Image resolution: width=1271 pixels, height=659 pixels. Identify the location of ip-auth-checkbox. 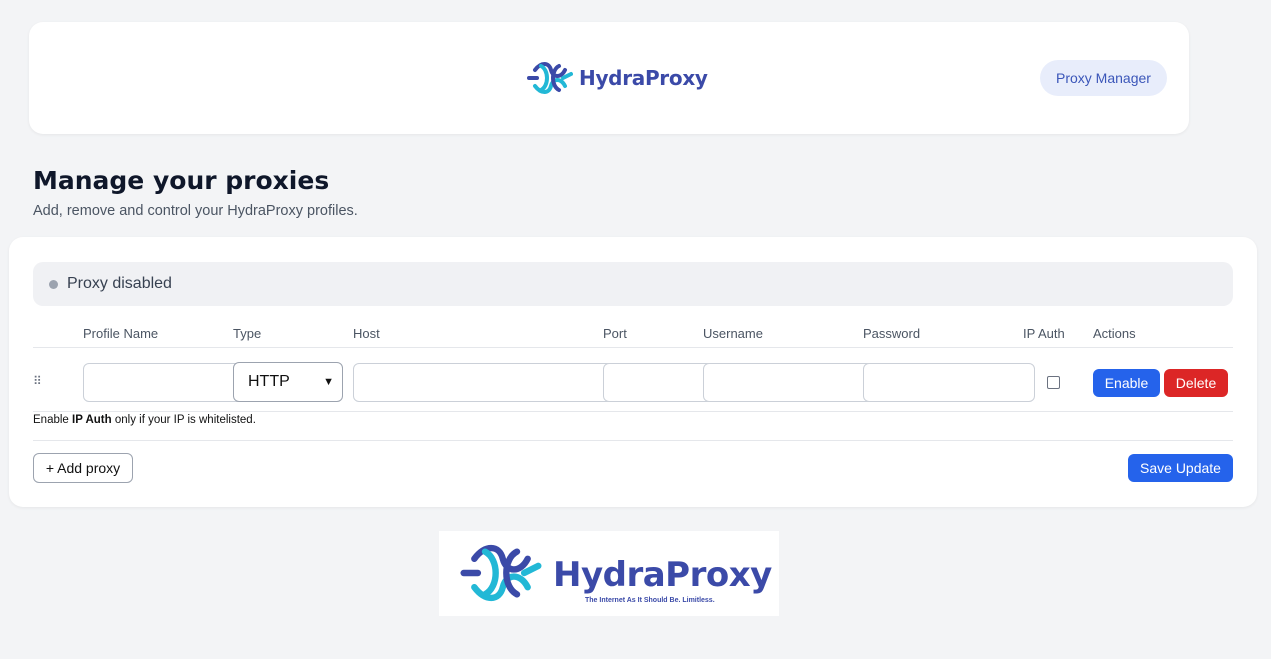
(1053, 382).